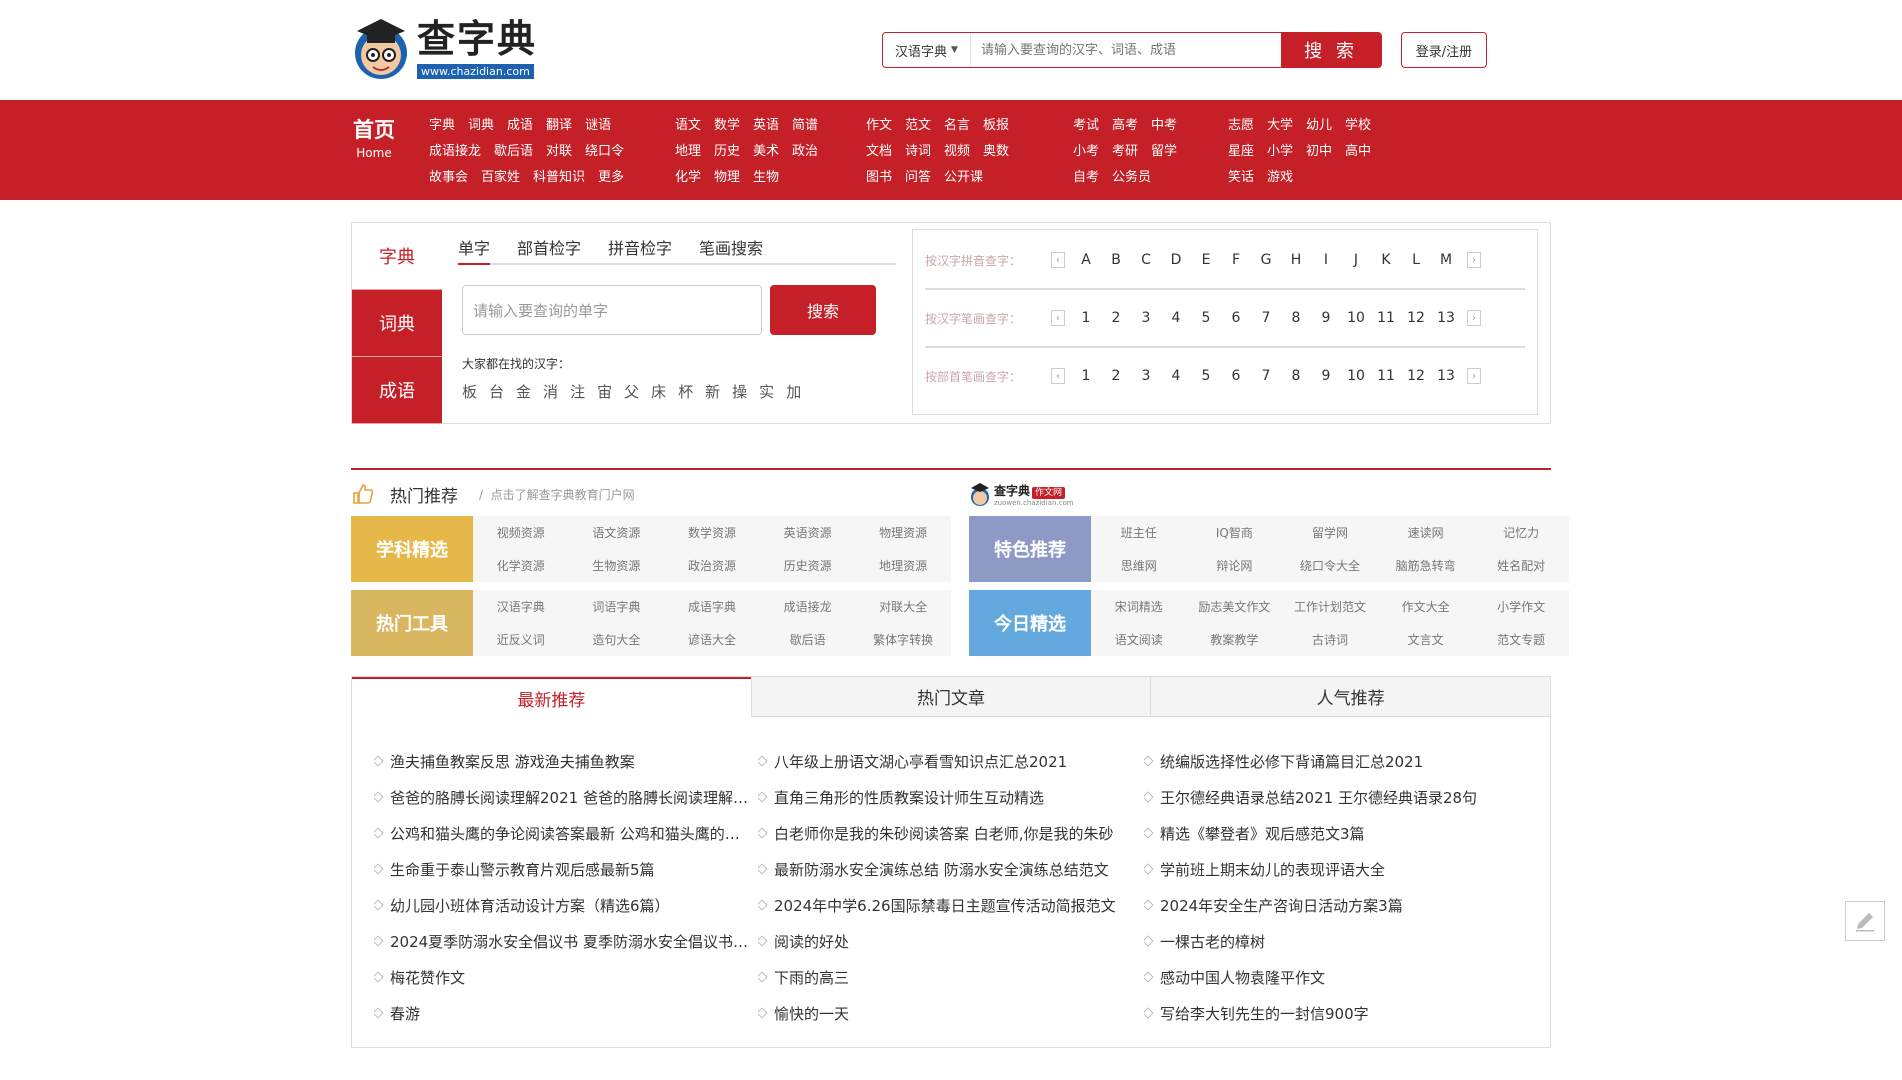 This screenshot has height=1080, width=1902. What do you see at coordinates (604, 153) in the screenshot?
I see `nav-link: 绕口令` at bounding box center [604, 153].